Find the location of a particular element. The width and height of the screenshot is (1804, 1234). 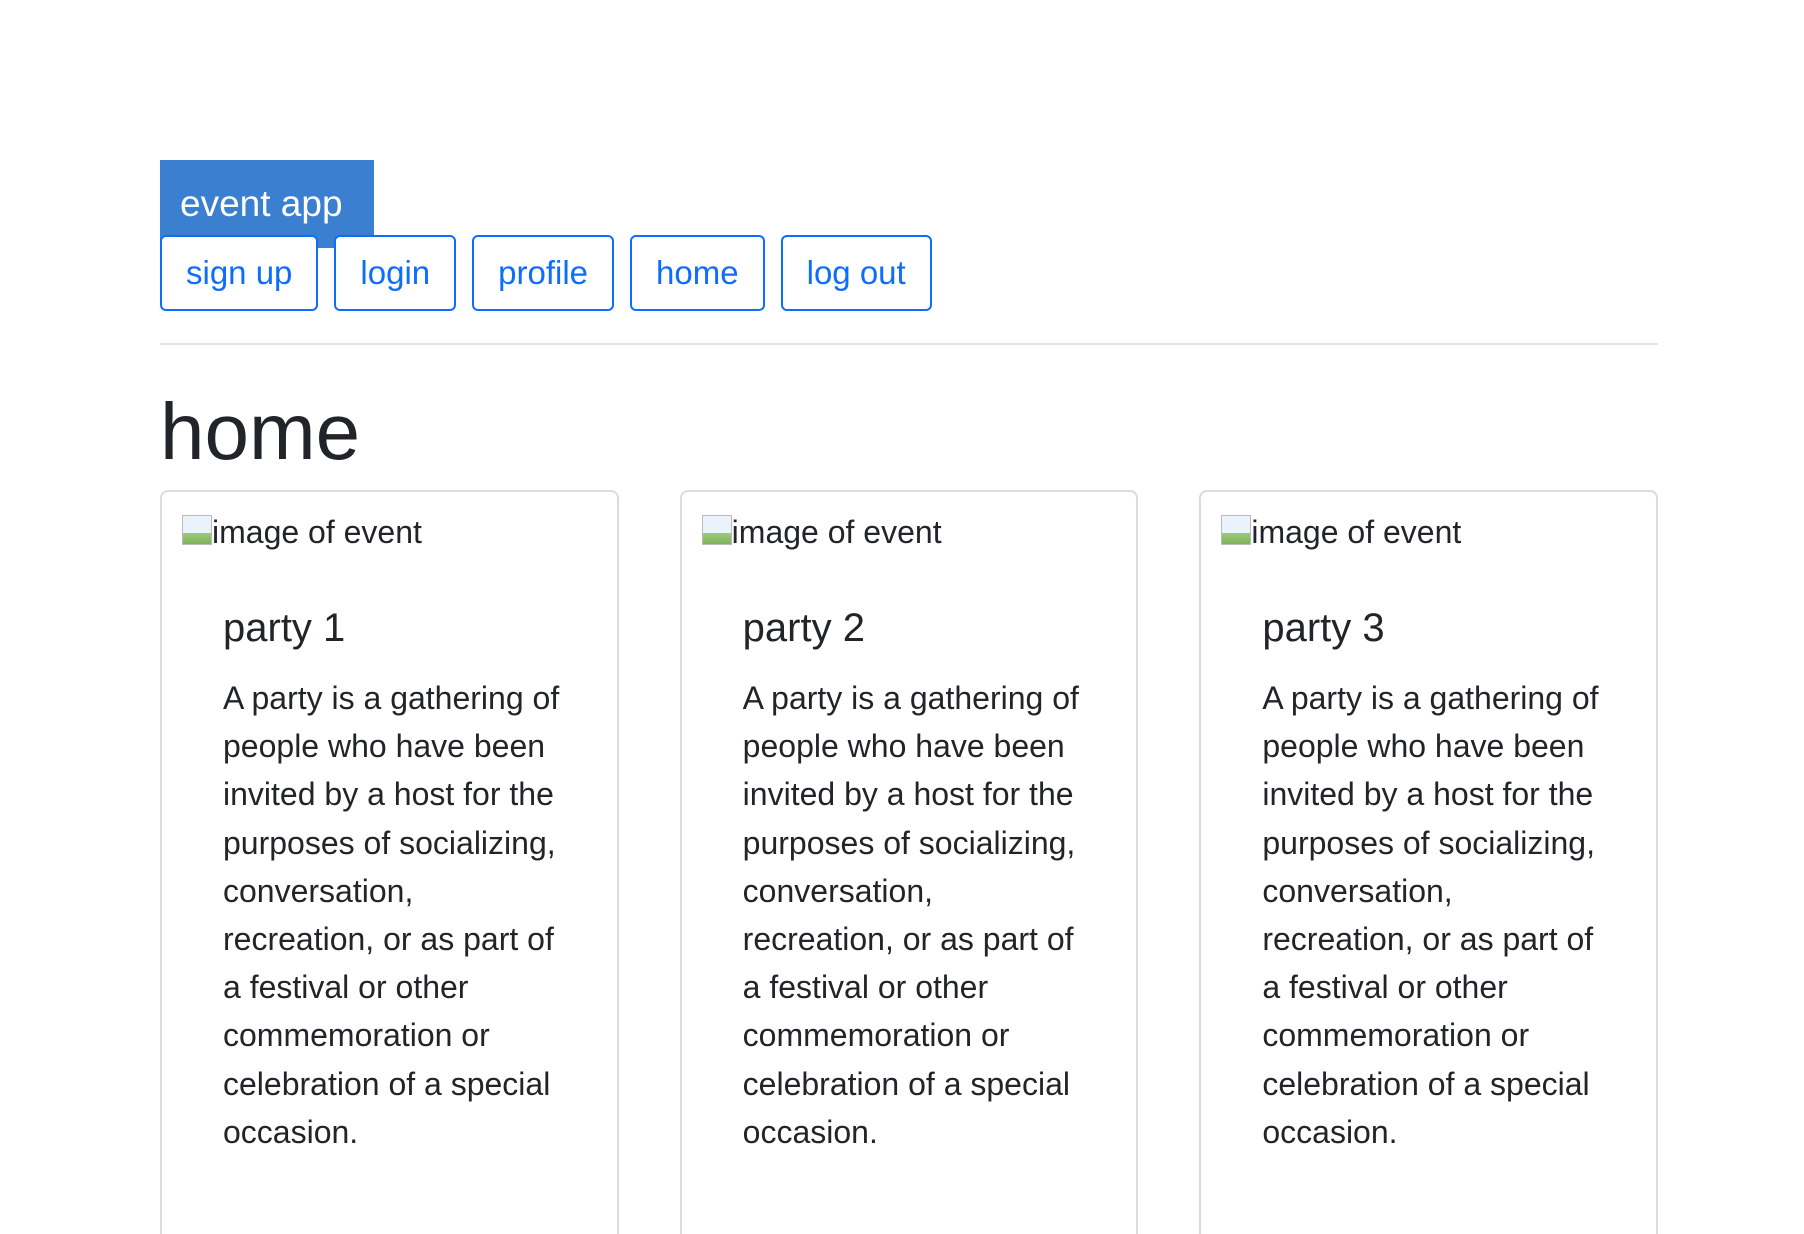

top-nav: sign up login profile home log out is located at coordinates (546, 273).